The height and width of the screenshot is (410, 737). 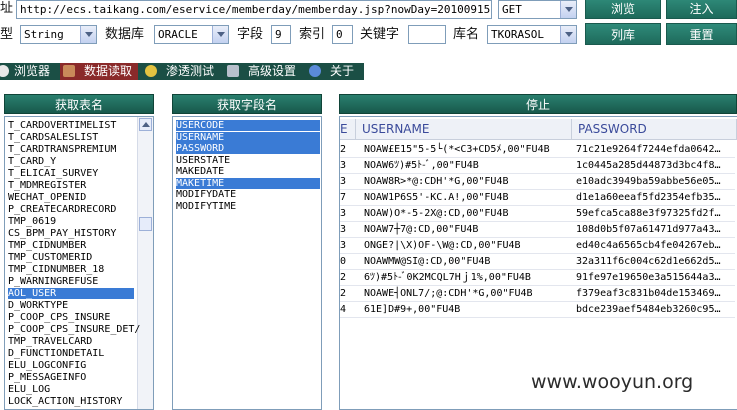 I want to click on list-item: P_WARNINGREFUSE, so click(x=71, y=281).